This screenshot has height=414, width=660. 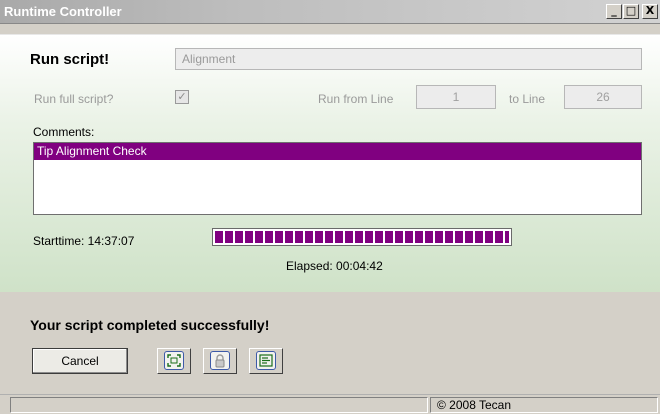 What do you see at coordinates (182, 97) in the screenshot?
I see `run-full-script-checkbox: ✓` at bounding box center [182, 97].